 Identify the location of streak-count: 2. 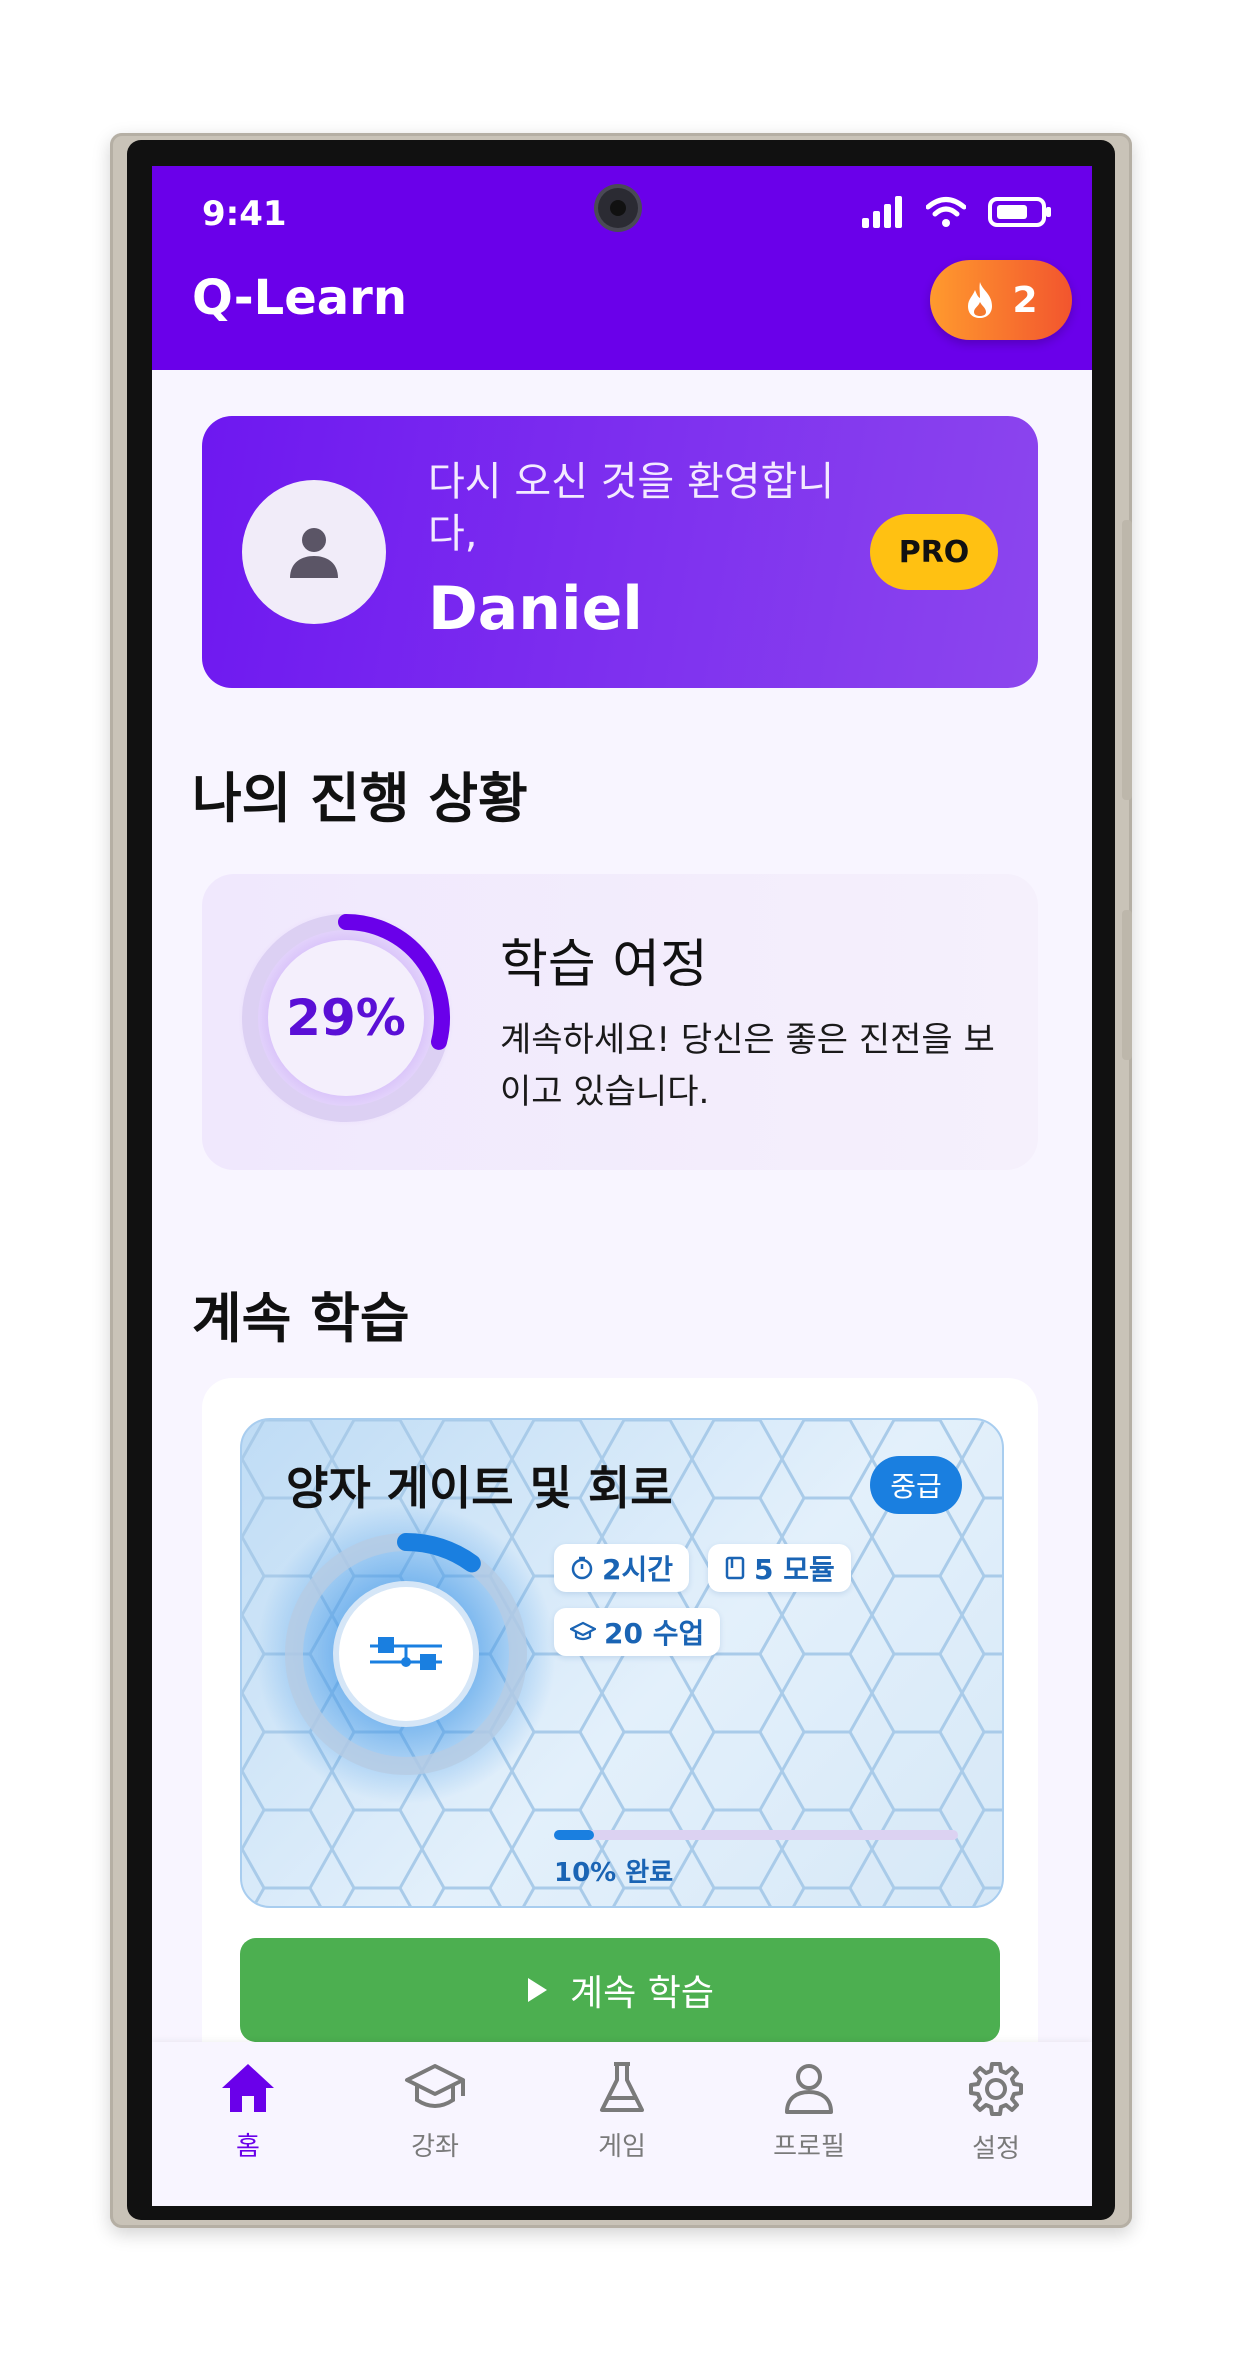
(1025, 300).